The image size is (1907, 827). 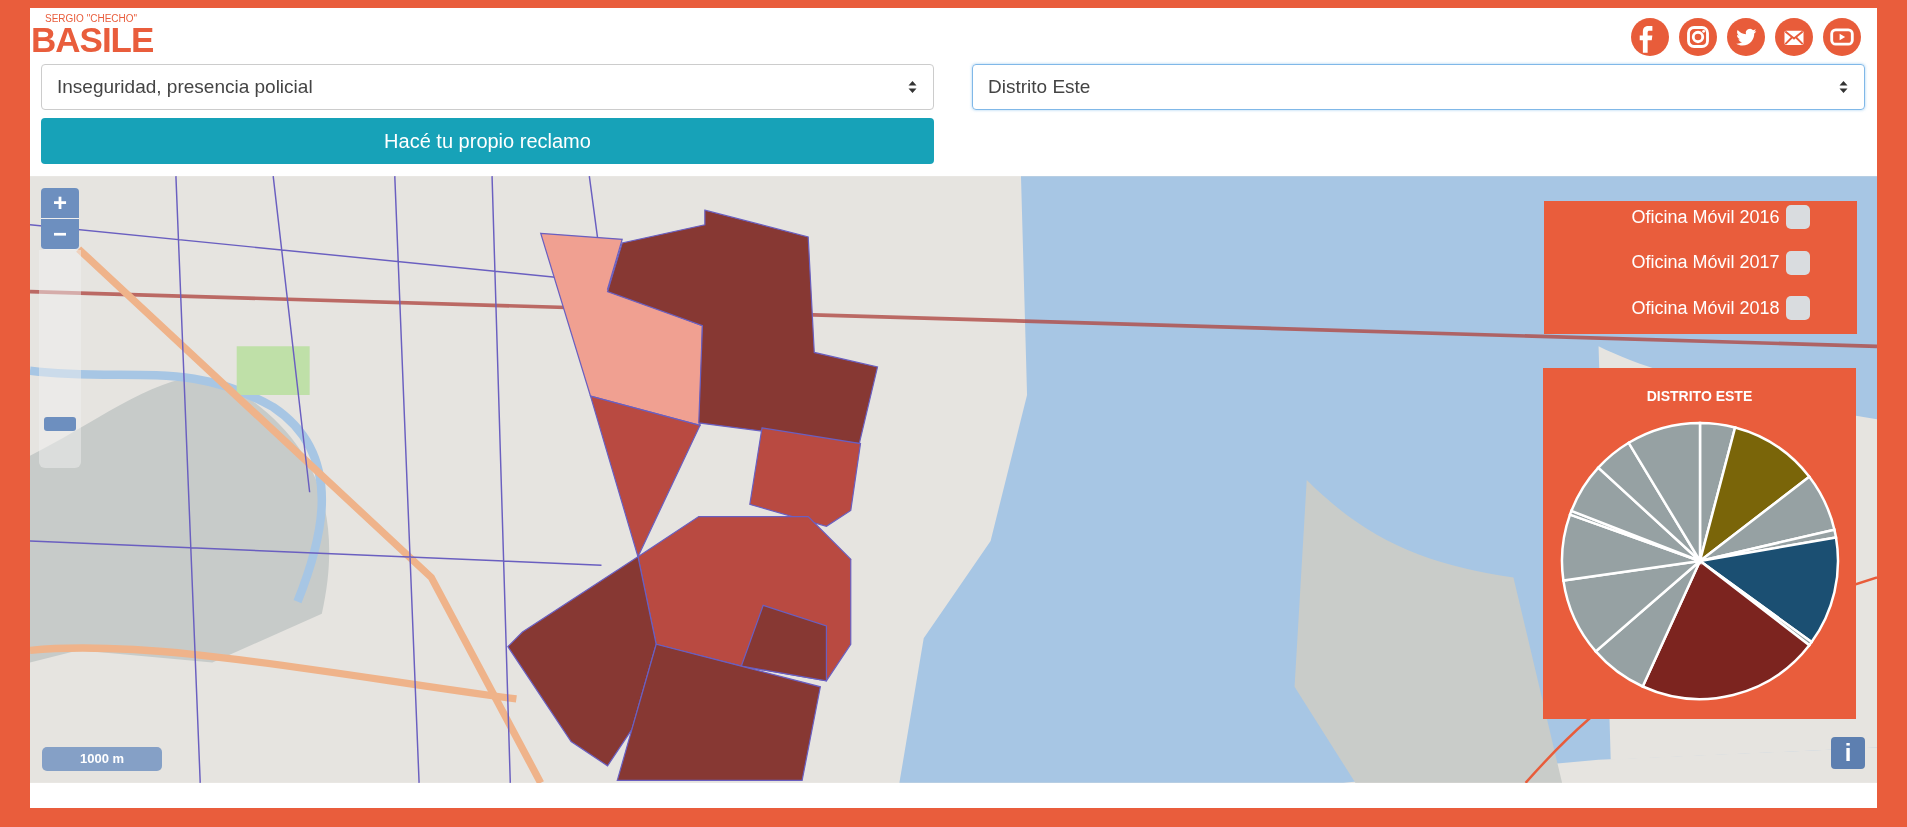 What do you see at coordinates (1746, 37) in the screenshot?
I see `twitter-icon` at bounding box center [1746, 37].